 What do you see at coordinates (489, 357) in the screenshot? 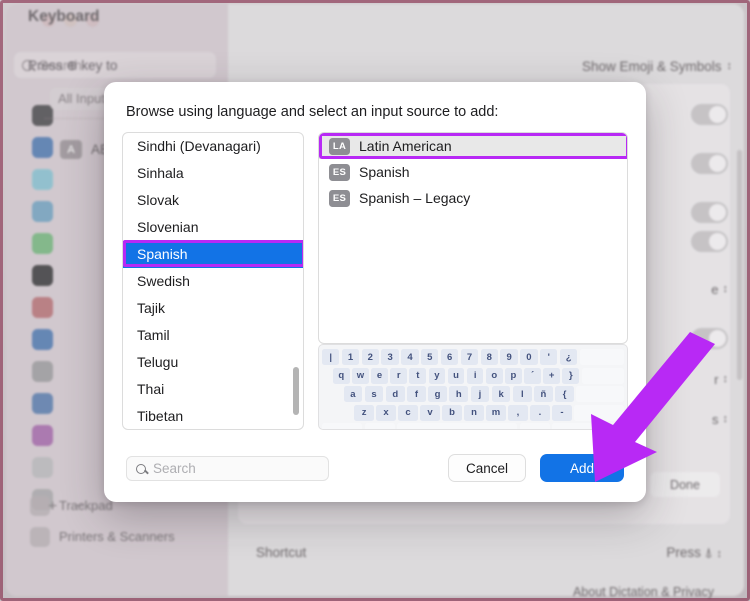
I see `keyboard-key: 8` at bounding box center [489, 357].